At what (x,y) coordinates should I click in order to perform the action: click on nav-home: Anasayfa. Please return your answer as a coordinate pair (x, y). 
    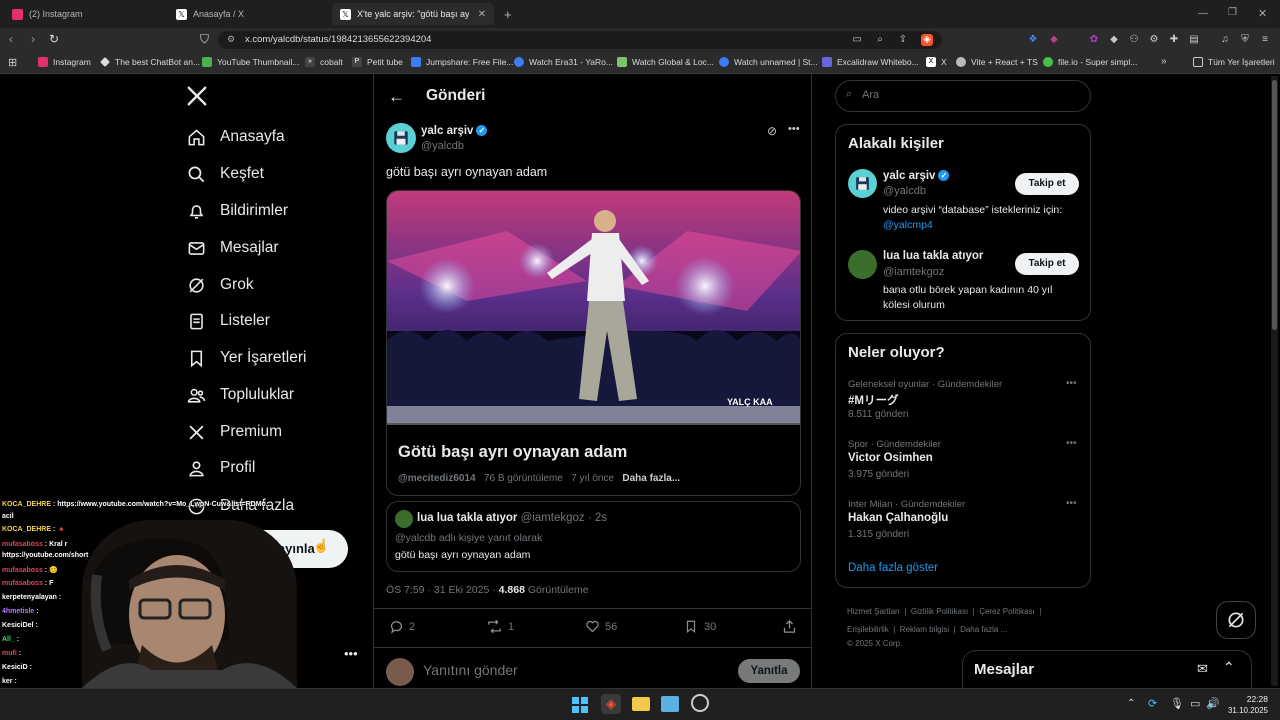
    Looking at the image, I should click on (235, 137).